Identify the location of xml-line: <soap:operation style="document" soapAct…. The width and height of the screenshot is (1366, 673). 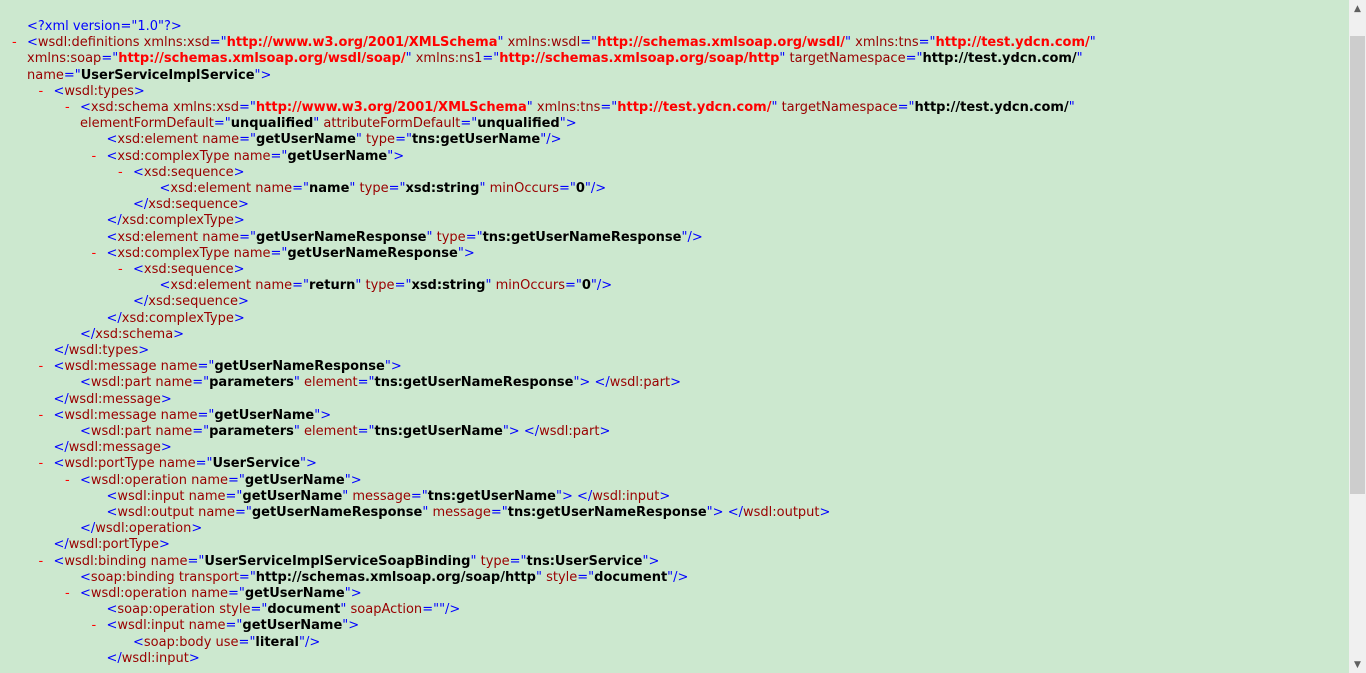
(283, 610).